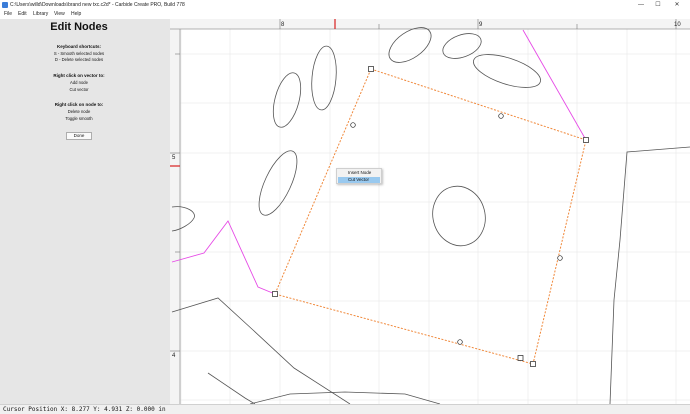 This screenshot has height=414, width=690. Describe the element at coordinates (79, 59) in the screenshot. I see `shortcut-delete: D - Delete selected nodes` at that location.